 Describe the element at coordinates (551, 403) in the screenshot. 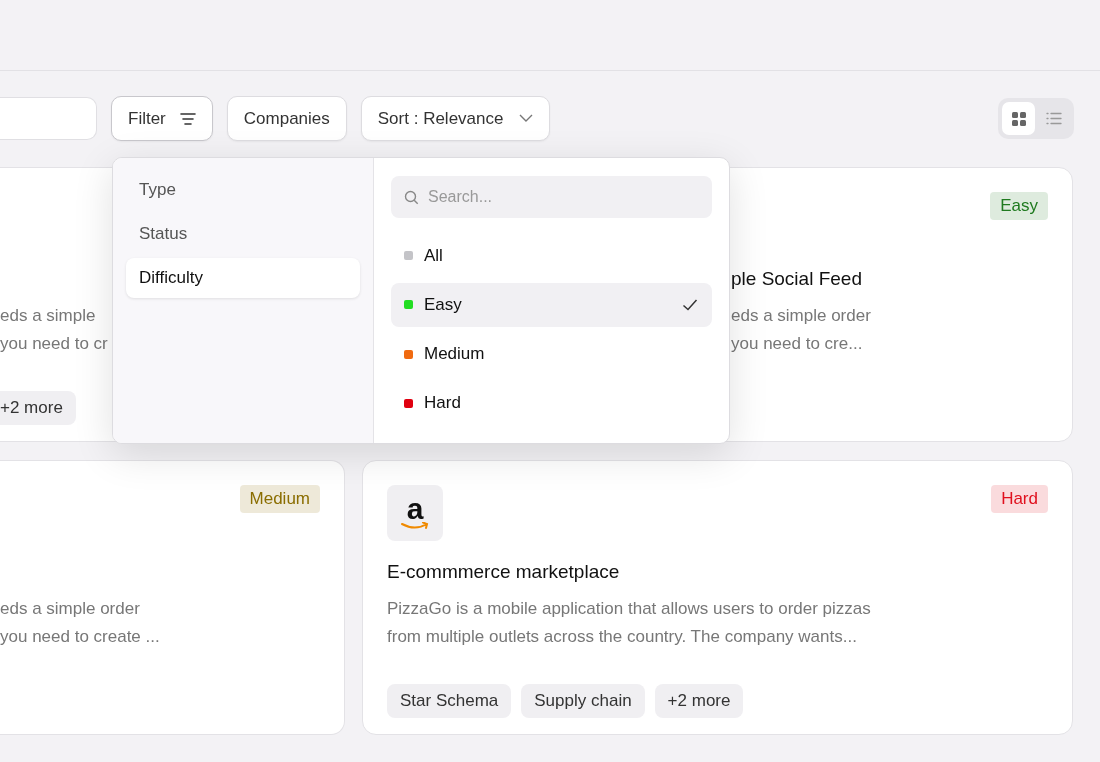

I see `difficulty-option: Hard` at that location.